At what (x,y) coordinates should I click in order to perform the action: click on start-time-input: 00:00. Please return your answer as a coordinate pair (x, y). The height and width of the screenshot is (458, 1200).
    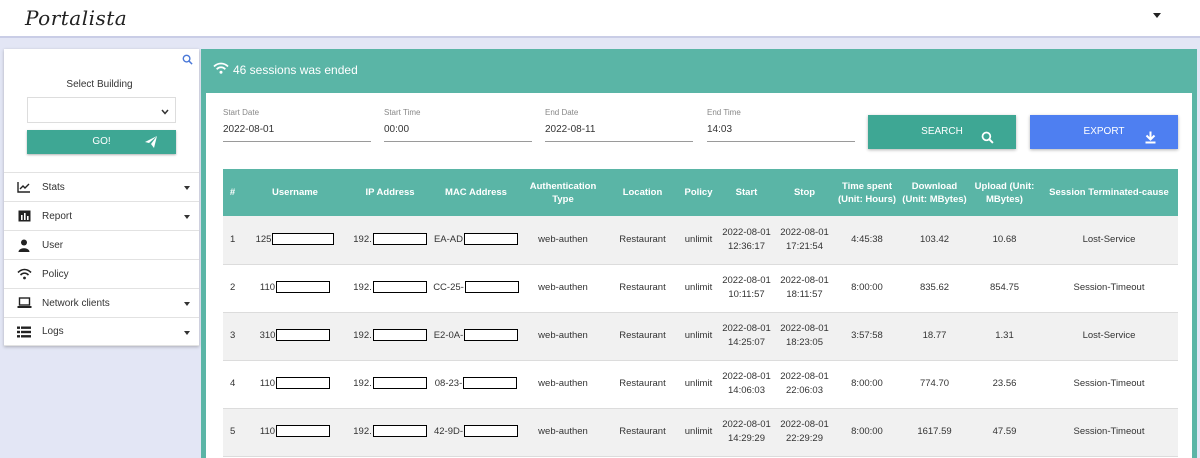
    Looking at the image, I should click on (458, 133).